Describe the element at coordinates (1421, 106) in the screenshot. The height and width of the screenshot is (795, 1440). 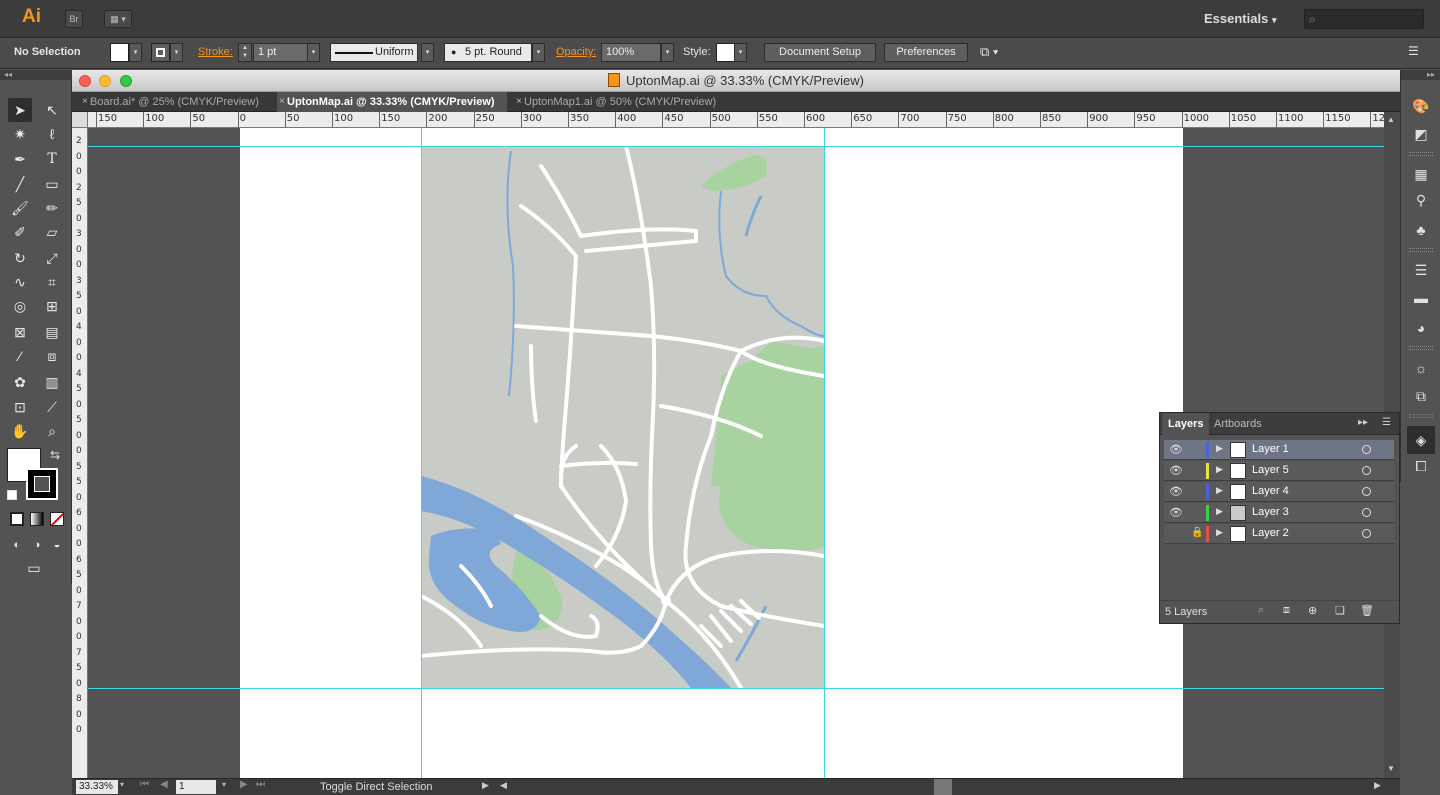
I see `color-panel-icon: 🎨` at that location.